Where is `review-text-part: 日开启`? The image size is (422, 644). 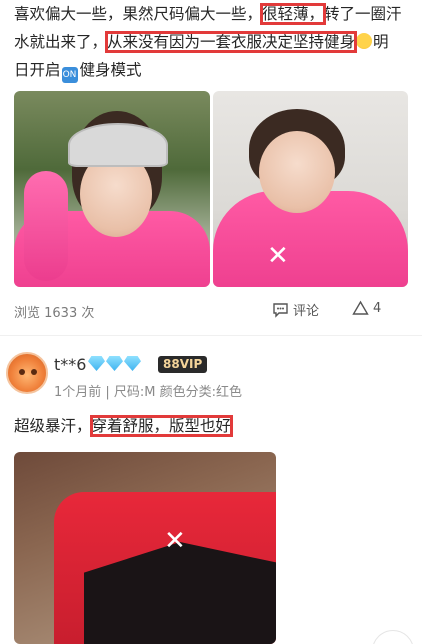 review-text-part: 日开启 is located at coordinates (37, 70).